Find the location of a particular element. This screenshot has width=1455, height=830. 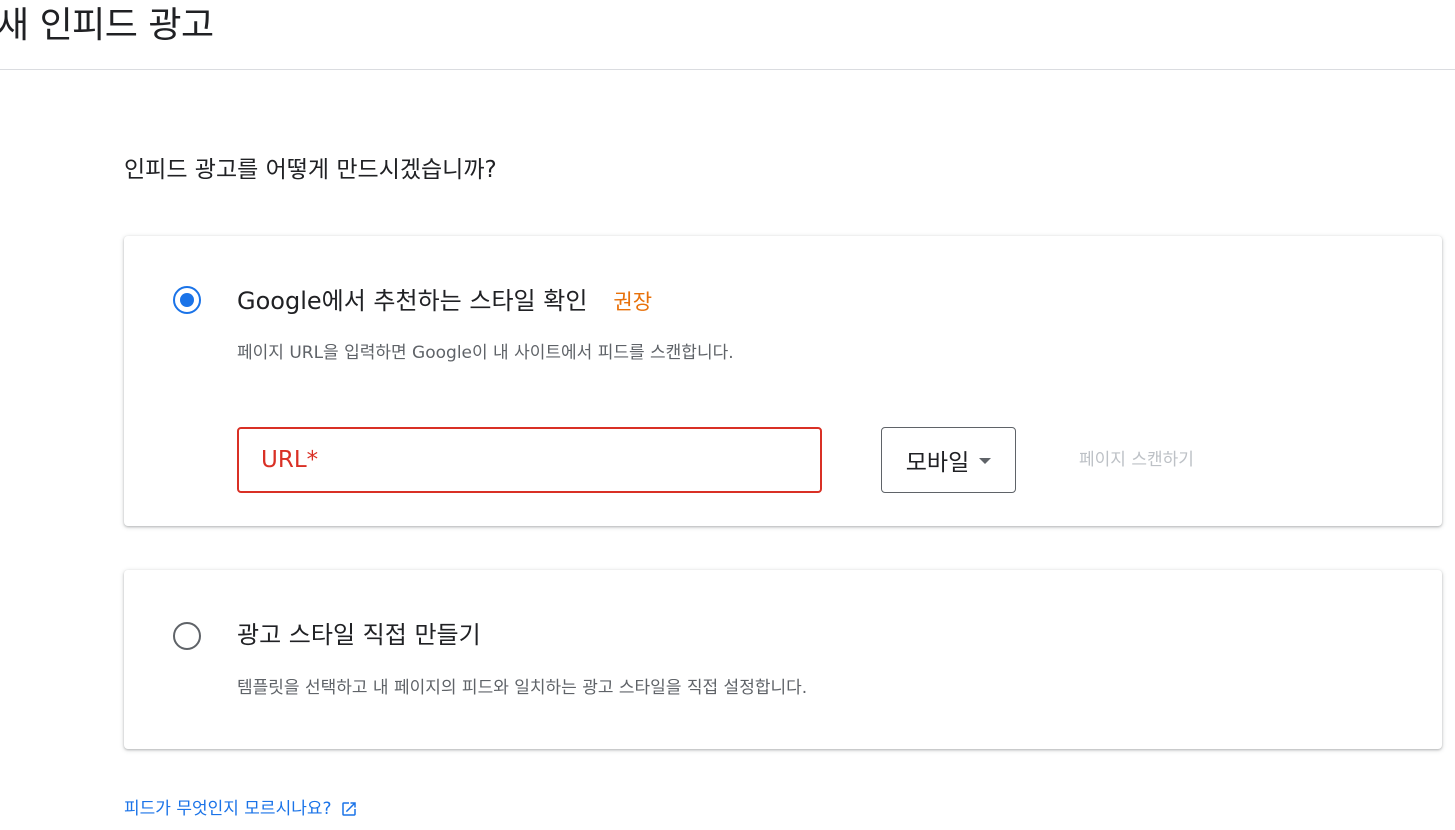

feed-help-link-label: 피드가 무엇인지 모르시나요? is located at coordinates (228, 809).